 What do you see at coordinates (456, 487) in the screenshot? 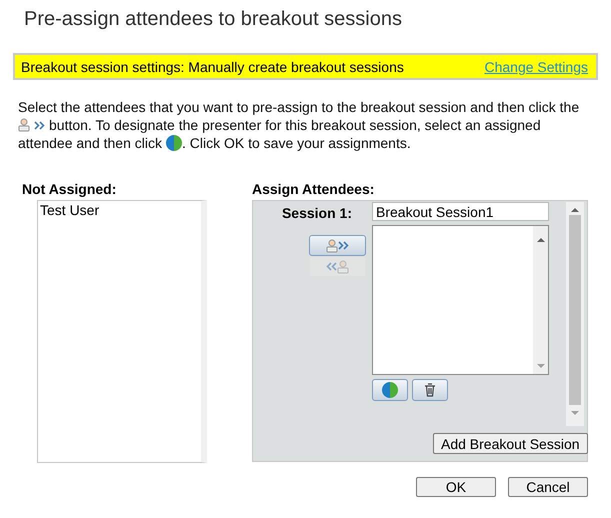
I see `ok-button: OK` at bounding box center [456, 487].